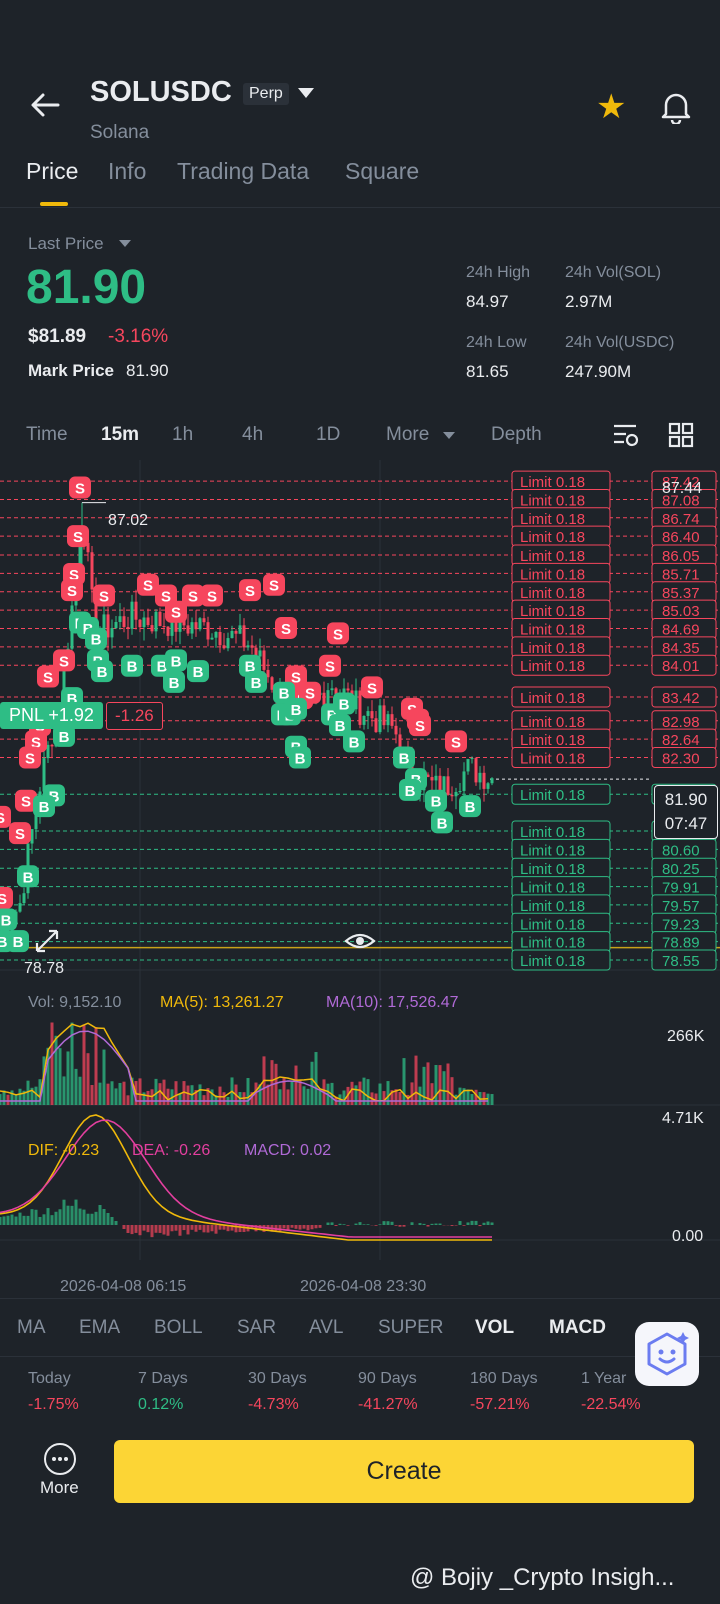 Image resolution: width=720 pixels, height=1604 pixels. Describe the element at coordinates (449, 435) in the screenshot. I see `more-dropdown-icon` at that location.